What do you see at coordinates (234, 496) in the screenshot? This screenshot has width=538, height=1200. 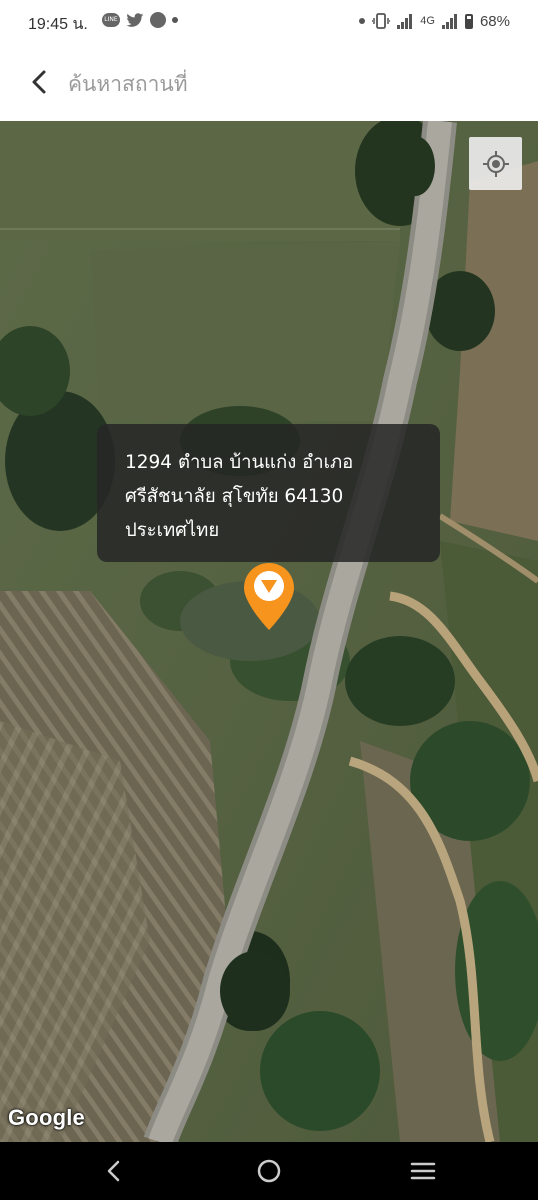 I see `address-line: ศรีสัชนาลัย สุโขทัย 64130` at bounding box center [234, 496].